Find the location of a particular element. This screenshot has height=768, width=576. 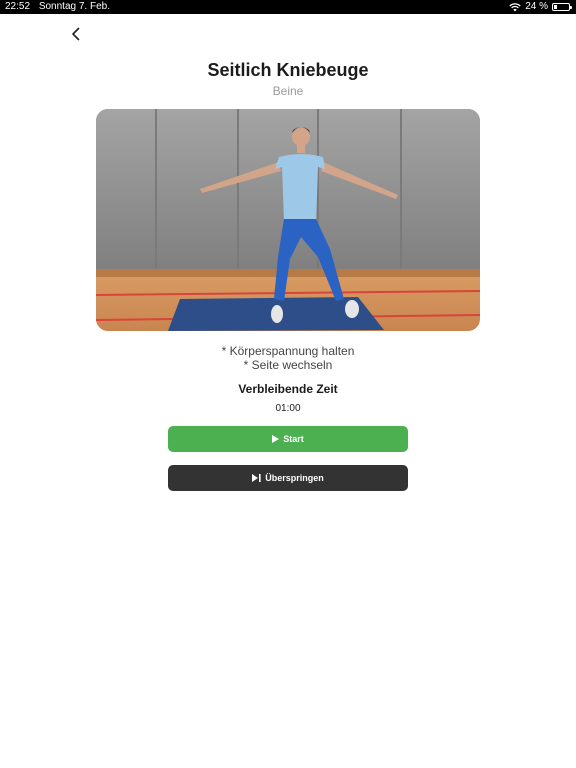

chevron-left-icon is located at coordinates (76, 34).